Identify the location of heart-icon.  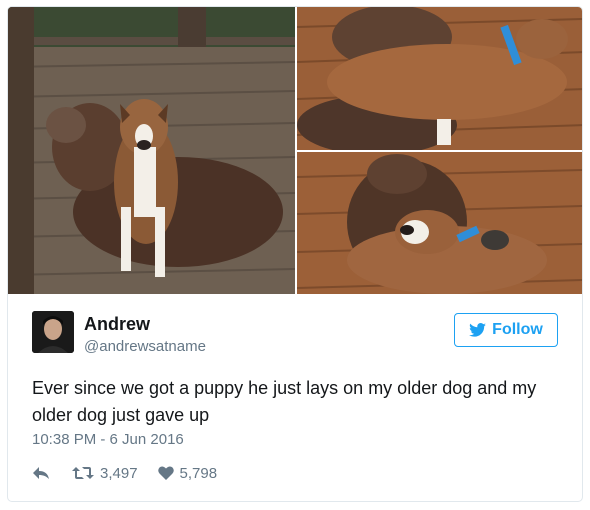
(165, 473).